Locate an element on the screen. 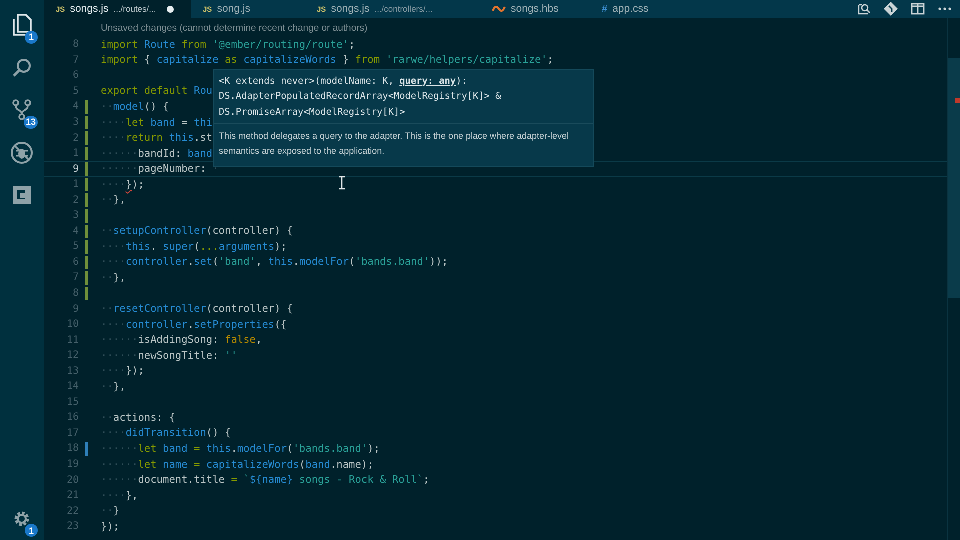 Image resolution: width=960 pixels, height=540 pixels. code-line: ······document.title = `${name} songs - Rock & Roll`; is located at coordinates (265, 480).